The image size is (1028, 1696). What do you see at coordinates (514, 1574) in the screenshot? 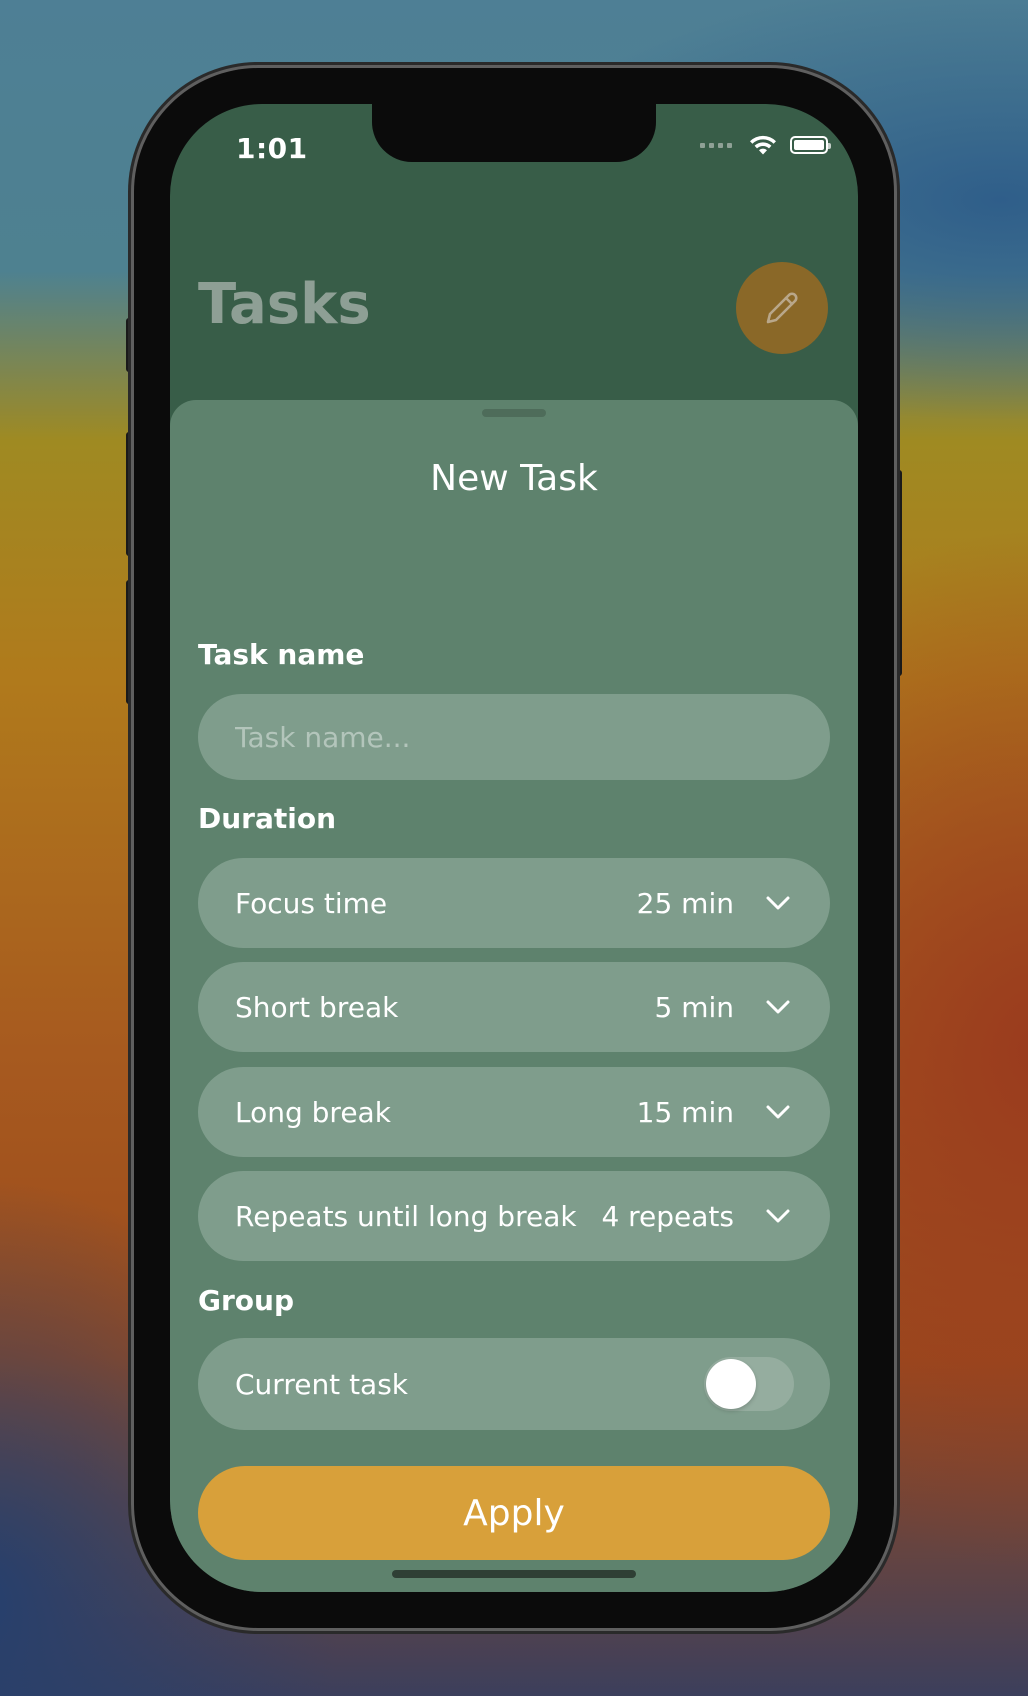
I see `home-indicator` at bounding box center [514, 1574].